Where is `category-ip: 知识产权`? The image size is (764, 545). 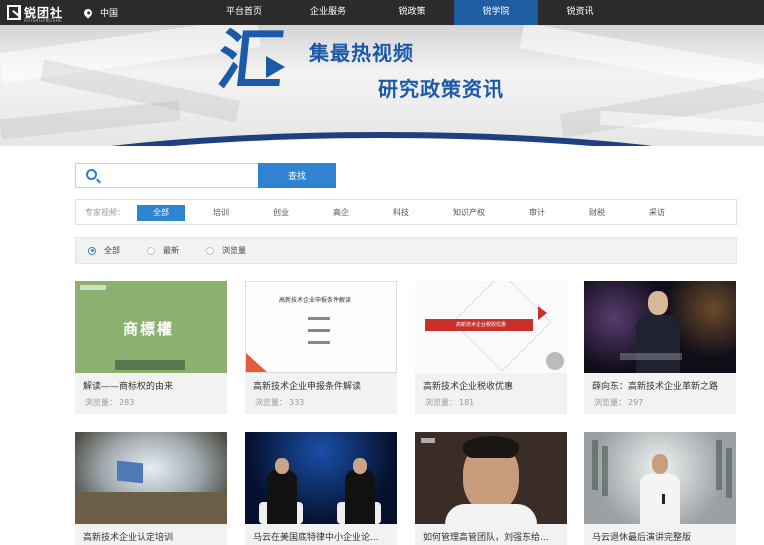
category-ip: 知识产权 is located at coordinates (469, 213).